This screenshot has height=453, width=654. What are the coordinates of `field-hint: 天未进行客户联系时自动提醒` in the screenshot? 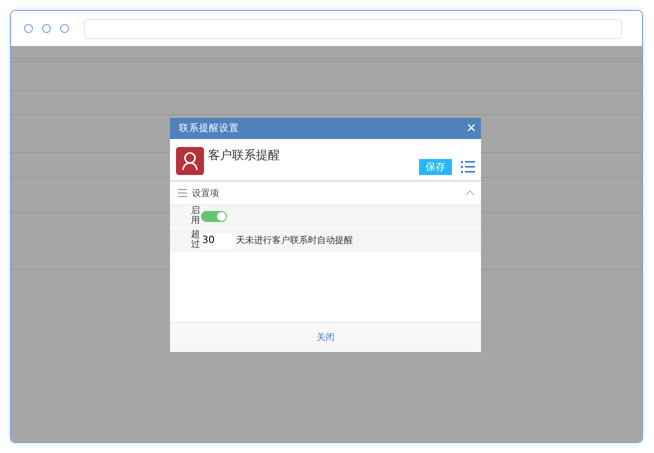 It's located at (294, 240).